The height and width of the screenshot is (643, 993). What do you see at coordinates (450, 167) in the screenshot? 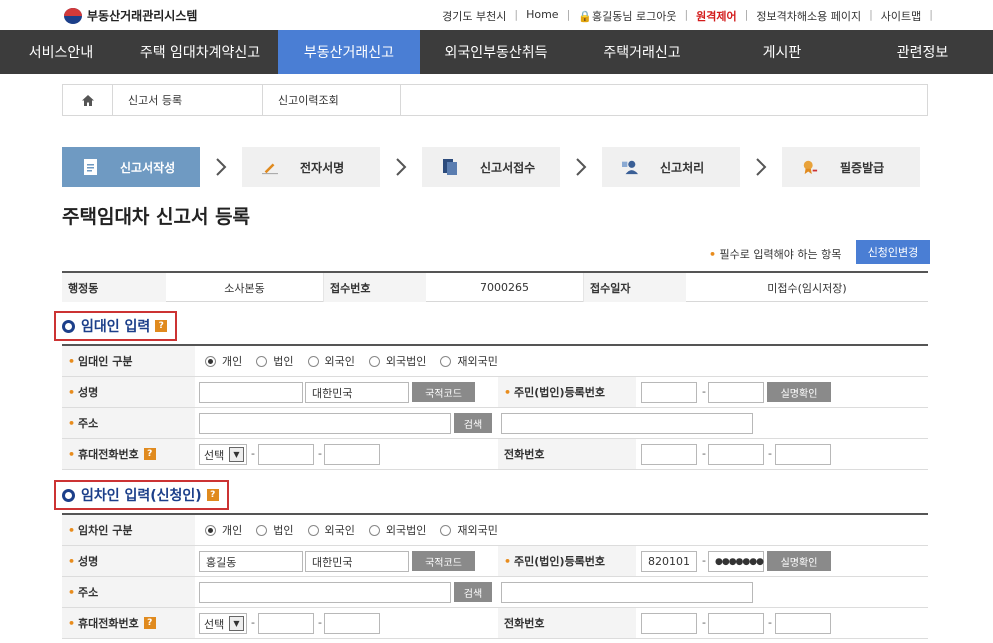
I see `file-icon` at bounding box center [450, 167].